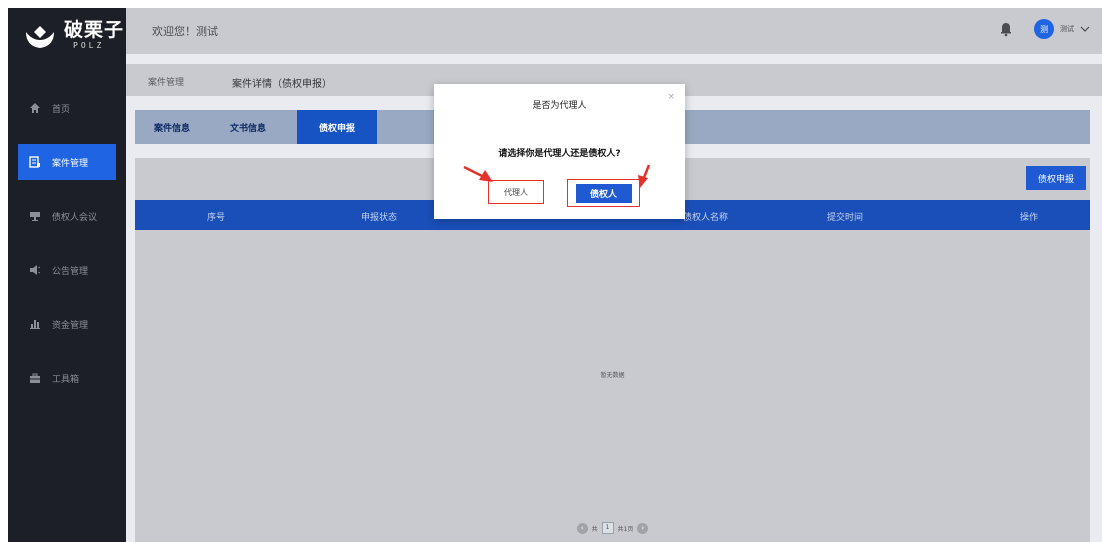 The image size is (1102, 542). What do you see at coordinates (61, 109) in the screenshot?
I see `sidebar-item-label: 首页` at bounding box center [61, 109].